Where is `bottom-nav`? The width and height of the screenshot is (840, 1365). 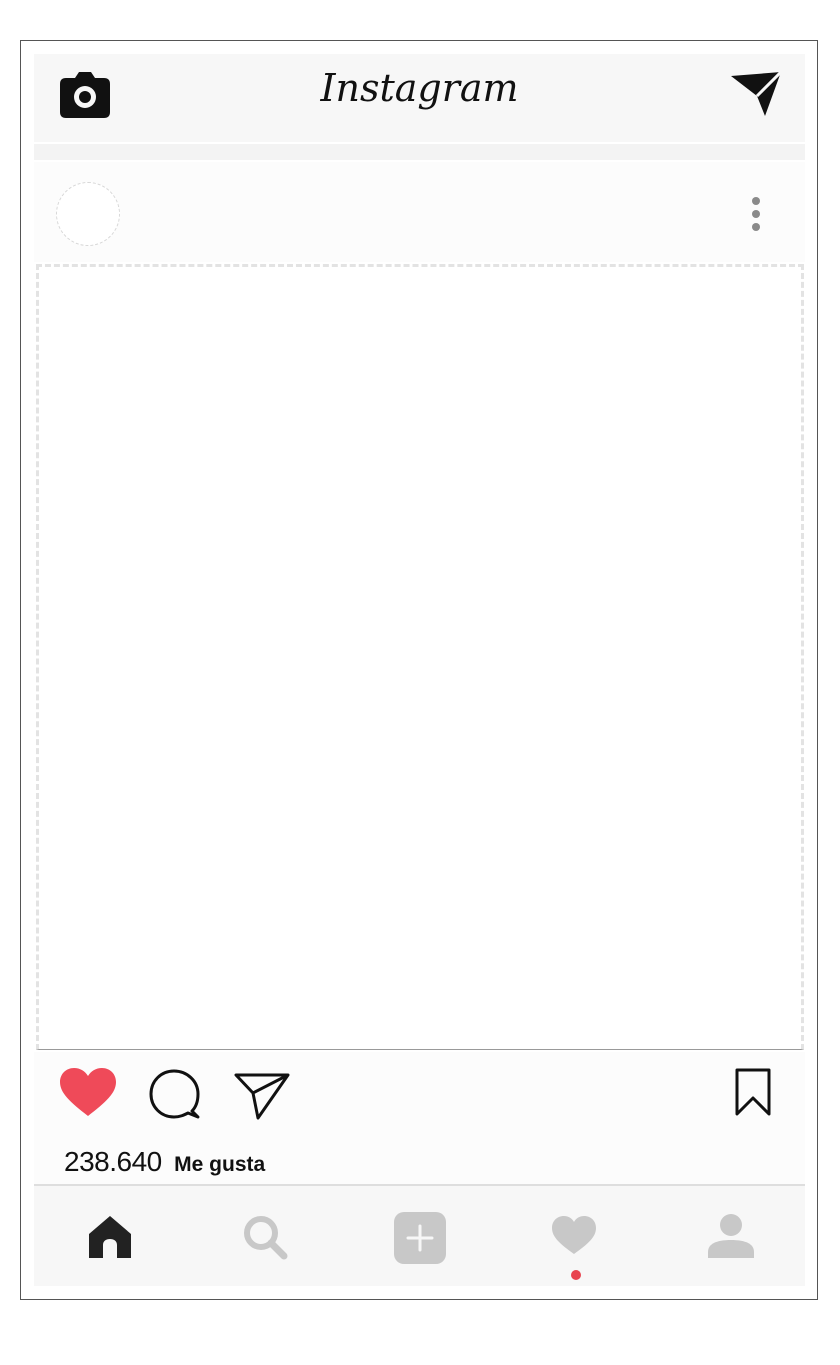
bottom-nav is located at coordinates (419, 1236).